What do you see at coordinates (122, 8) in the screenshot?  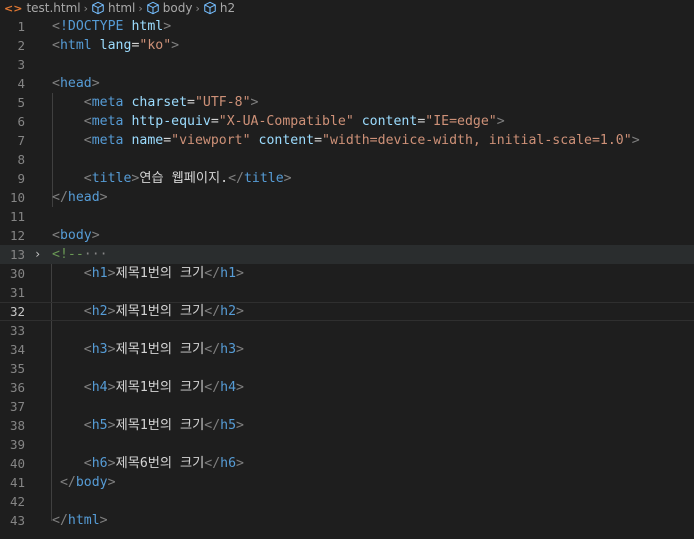 I see `breadcrumb-label: html` at bounding box center [122, 8].